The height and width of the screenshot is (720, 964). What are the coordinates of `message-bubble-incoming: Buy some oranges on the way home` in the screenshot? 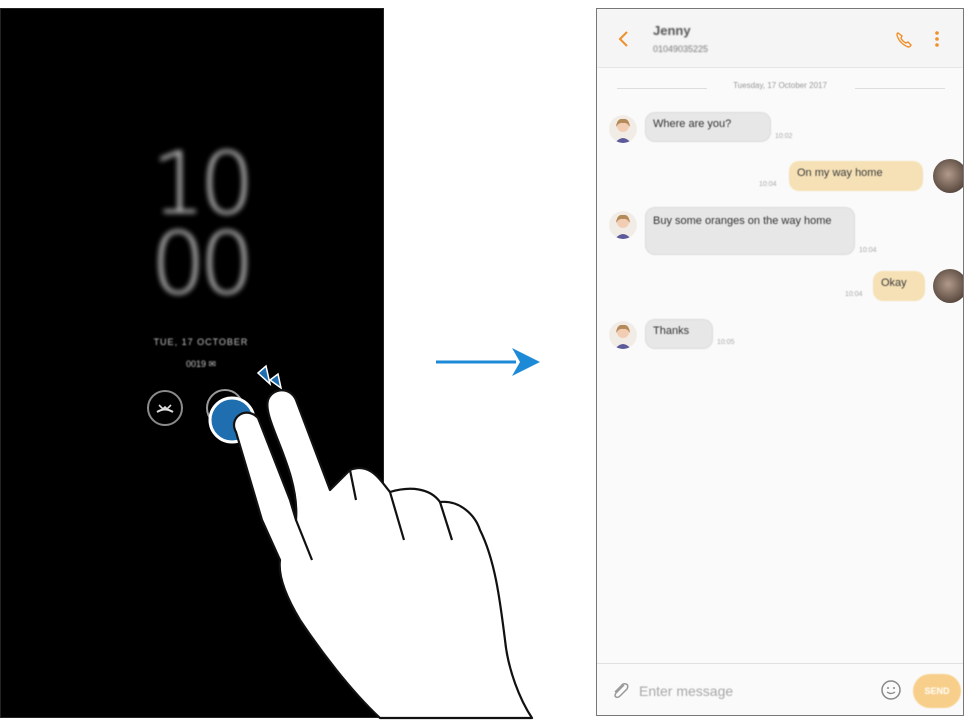 It's located at (750, 231).